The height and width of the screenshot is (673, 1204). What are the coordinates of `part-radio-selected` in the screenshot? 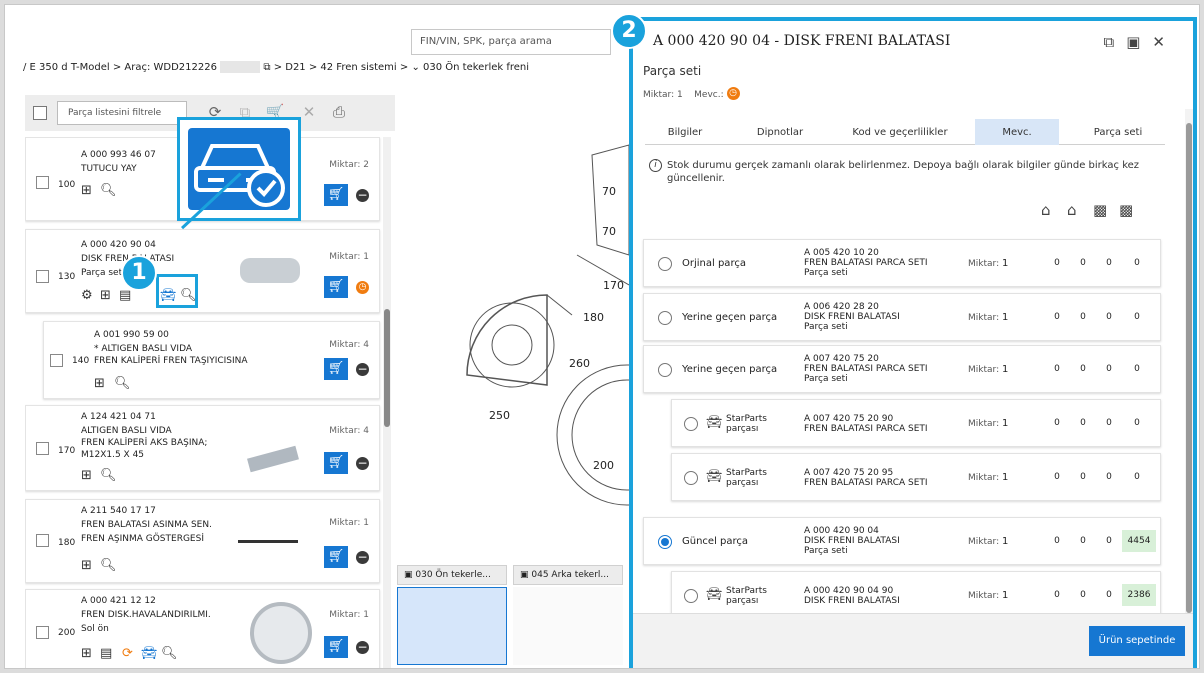 It's located at (665, 542).